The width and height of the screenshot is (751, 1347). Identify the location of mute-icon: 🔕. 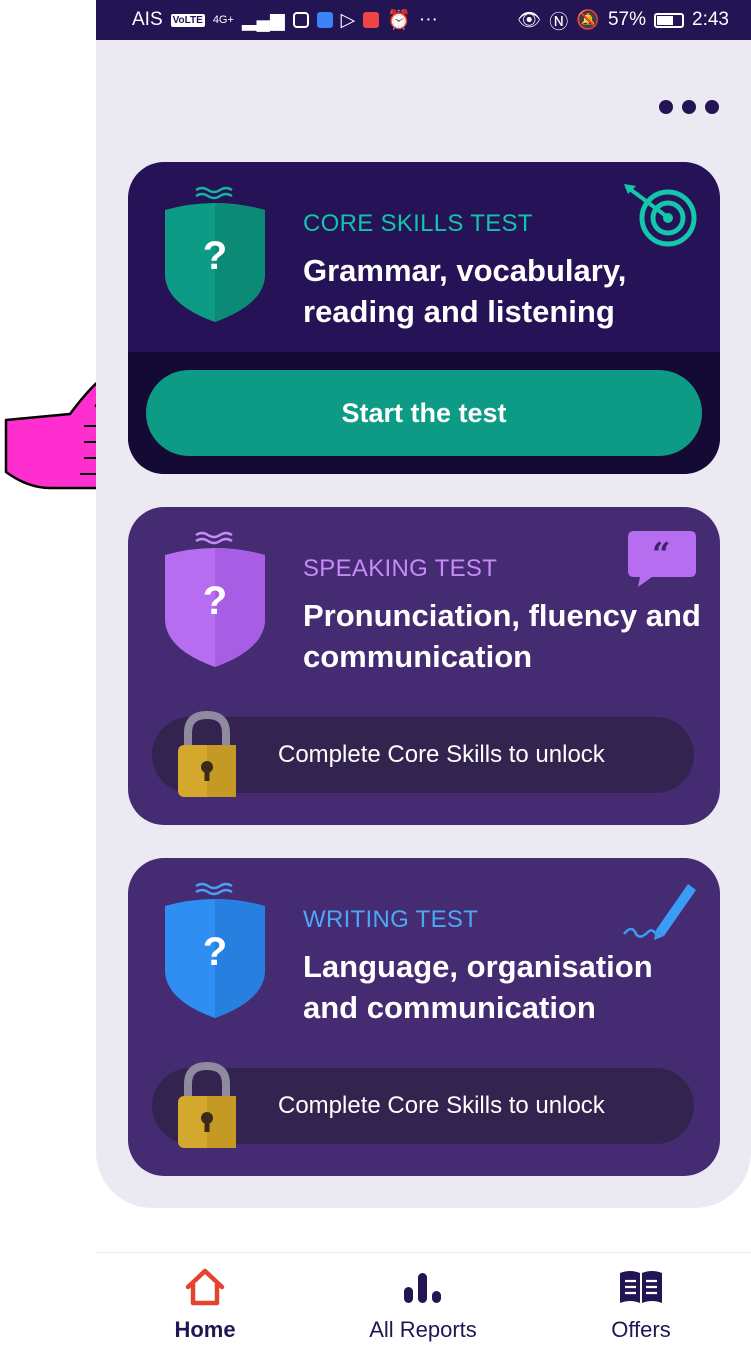
(588, 20).